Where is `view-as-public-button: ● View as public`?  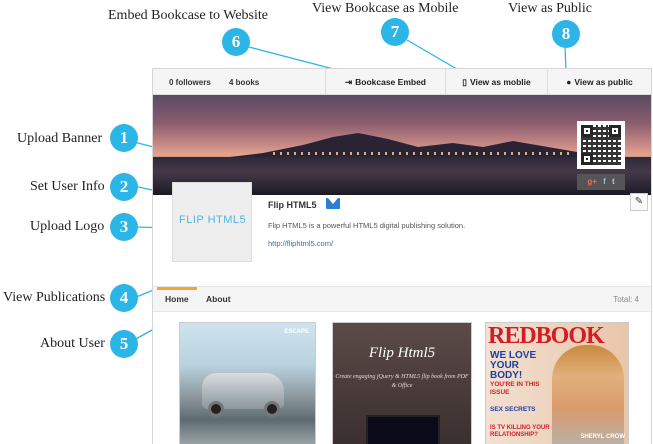
view-as-public-button: ● View as public is located at coordinates (599, 82).